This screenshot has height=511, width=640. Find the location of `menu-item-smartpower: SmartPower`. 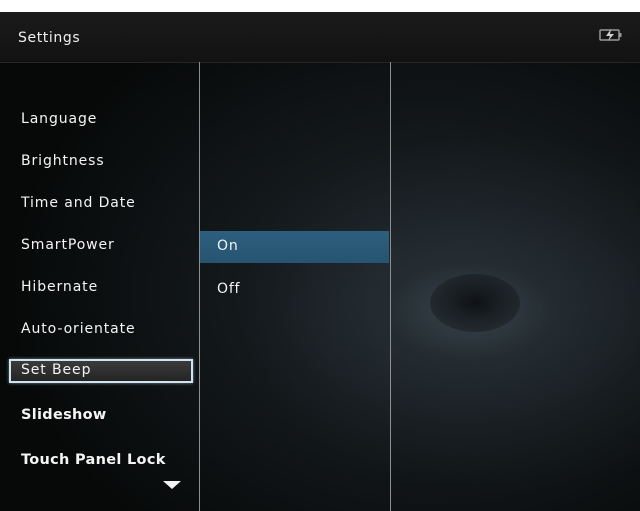

menu-item-smartpower: SmartPower is located at coordinates (101, 246).